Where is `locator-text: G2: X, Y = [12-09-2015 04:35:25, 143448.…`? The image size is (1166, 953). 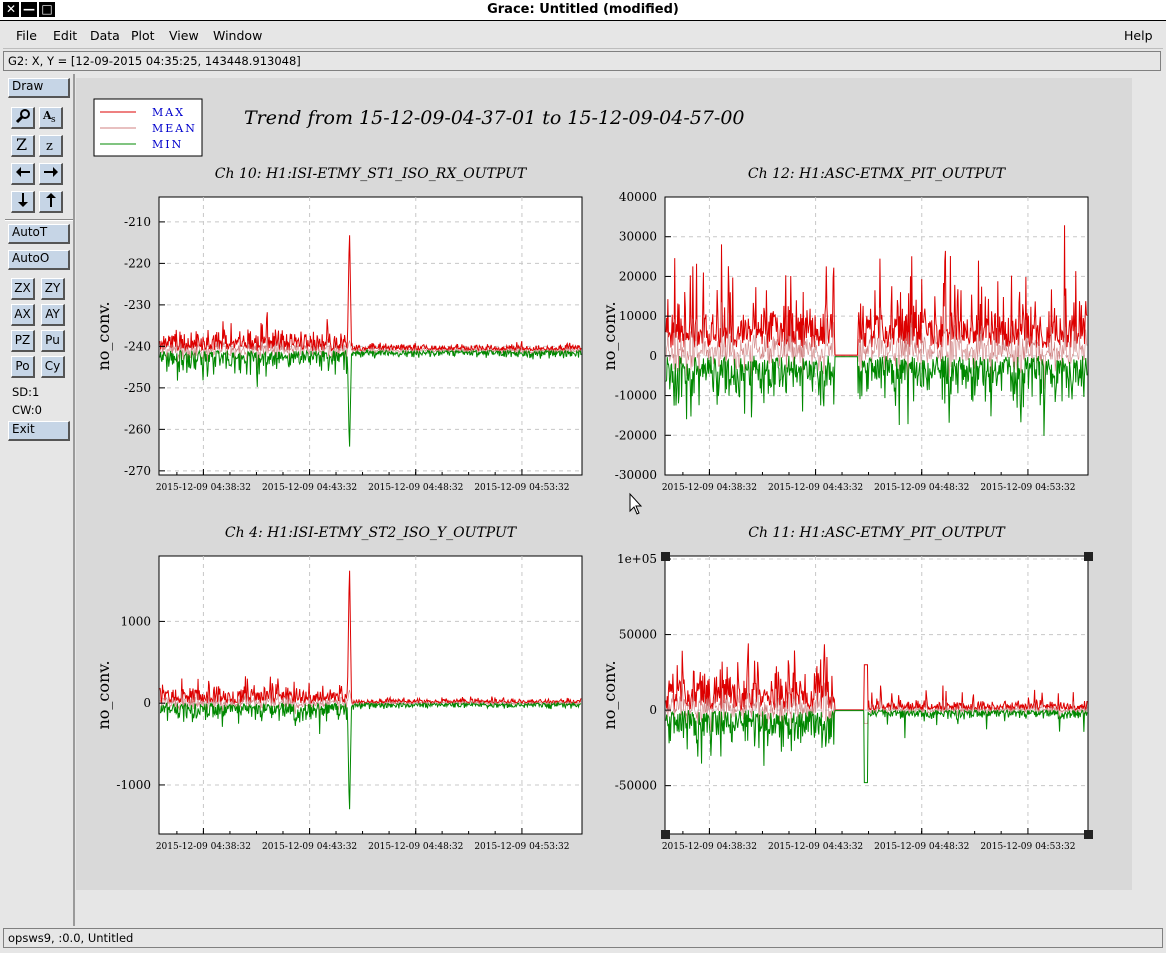 locator-text: G2: X, Y = [12-09-2015 04:35:25, 143448.… is located at coordinates (154, 61).